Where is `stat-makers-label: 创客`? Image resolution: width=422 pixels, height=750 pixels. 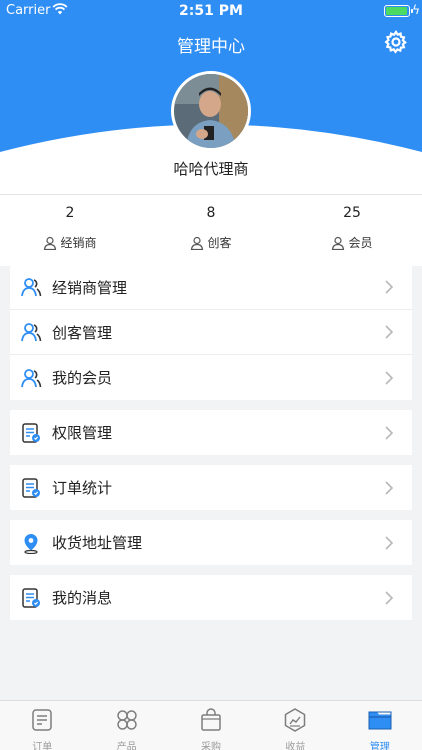
stat-makers-label: 创客 is located at coordinates (219, 243).